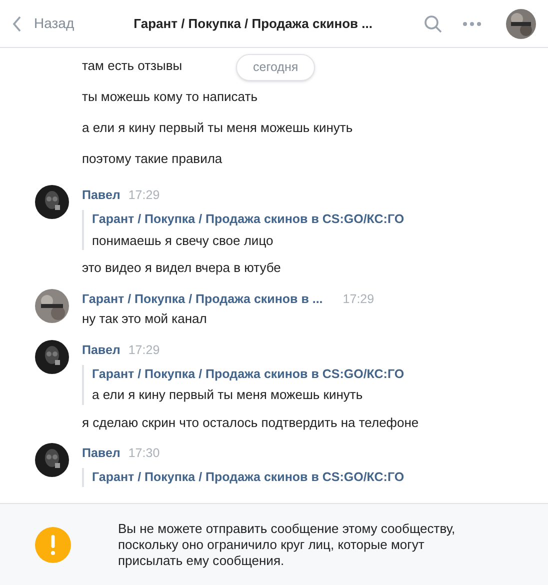  What do you see at coordinates (183, 241) in the screenshot?
I see `message-text: понимаешь я свечу свое лицо` at bounding box center [183, 241].